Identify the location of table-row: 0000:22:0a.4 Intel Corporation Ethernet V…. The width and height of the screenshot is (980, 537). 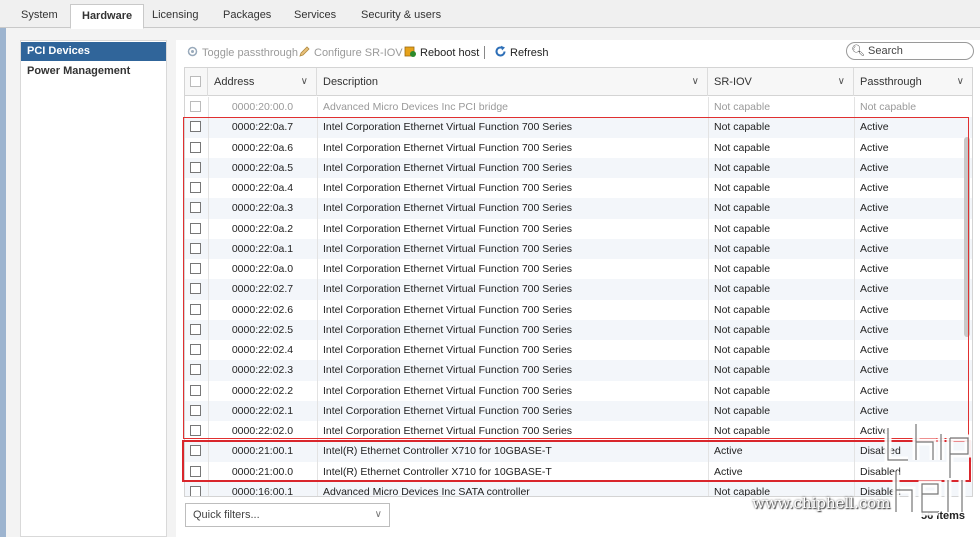
(578, 188).